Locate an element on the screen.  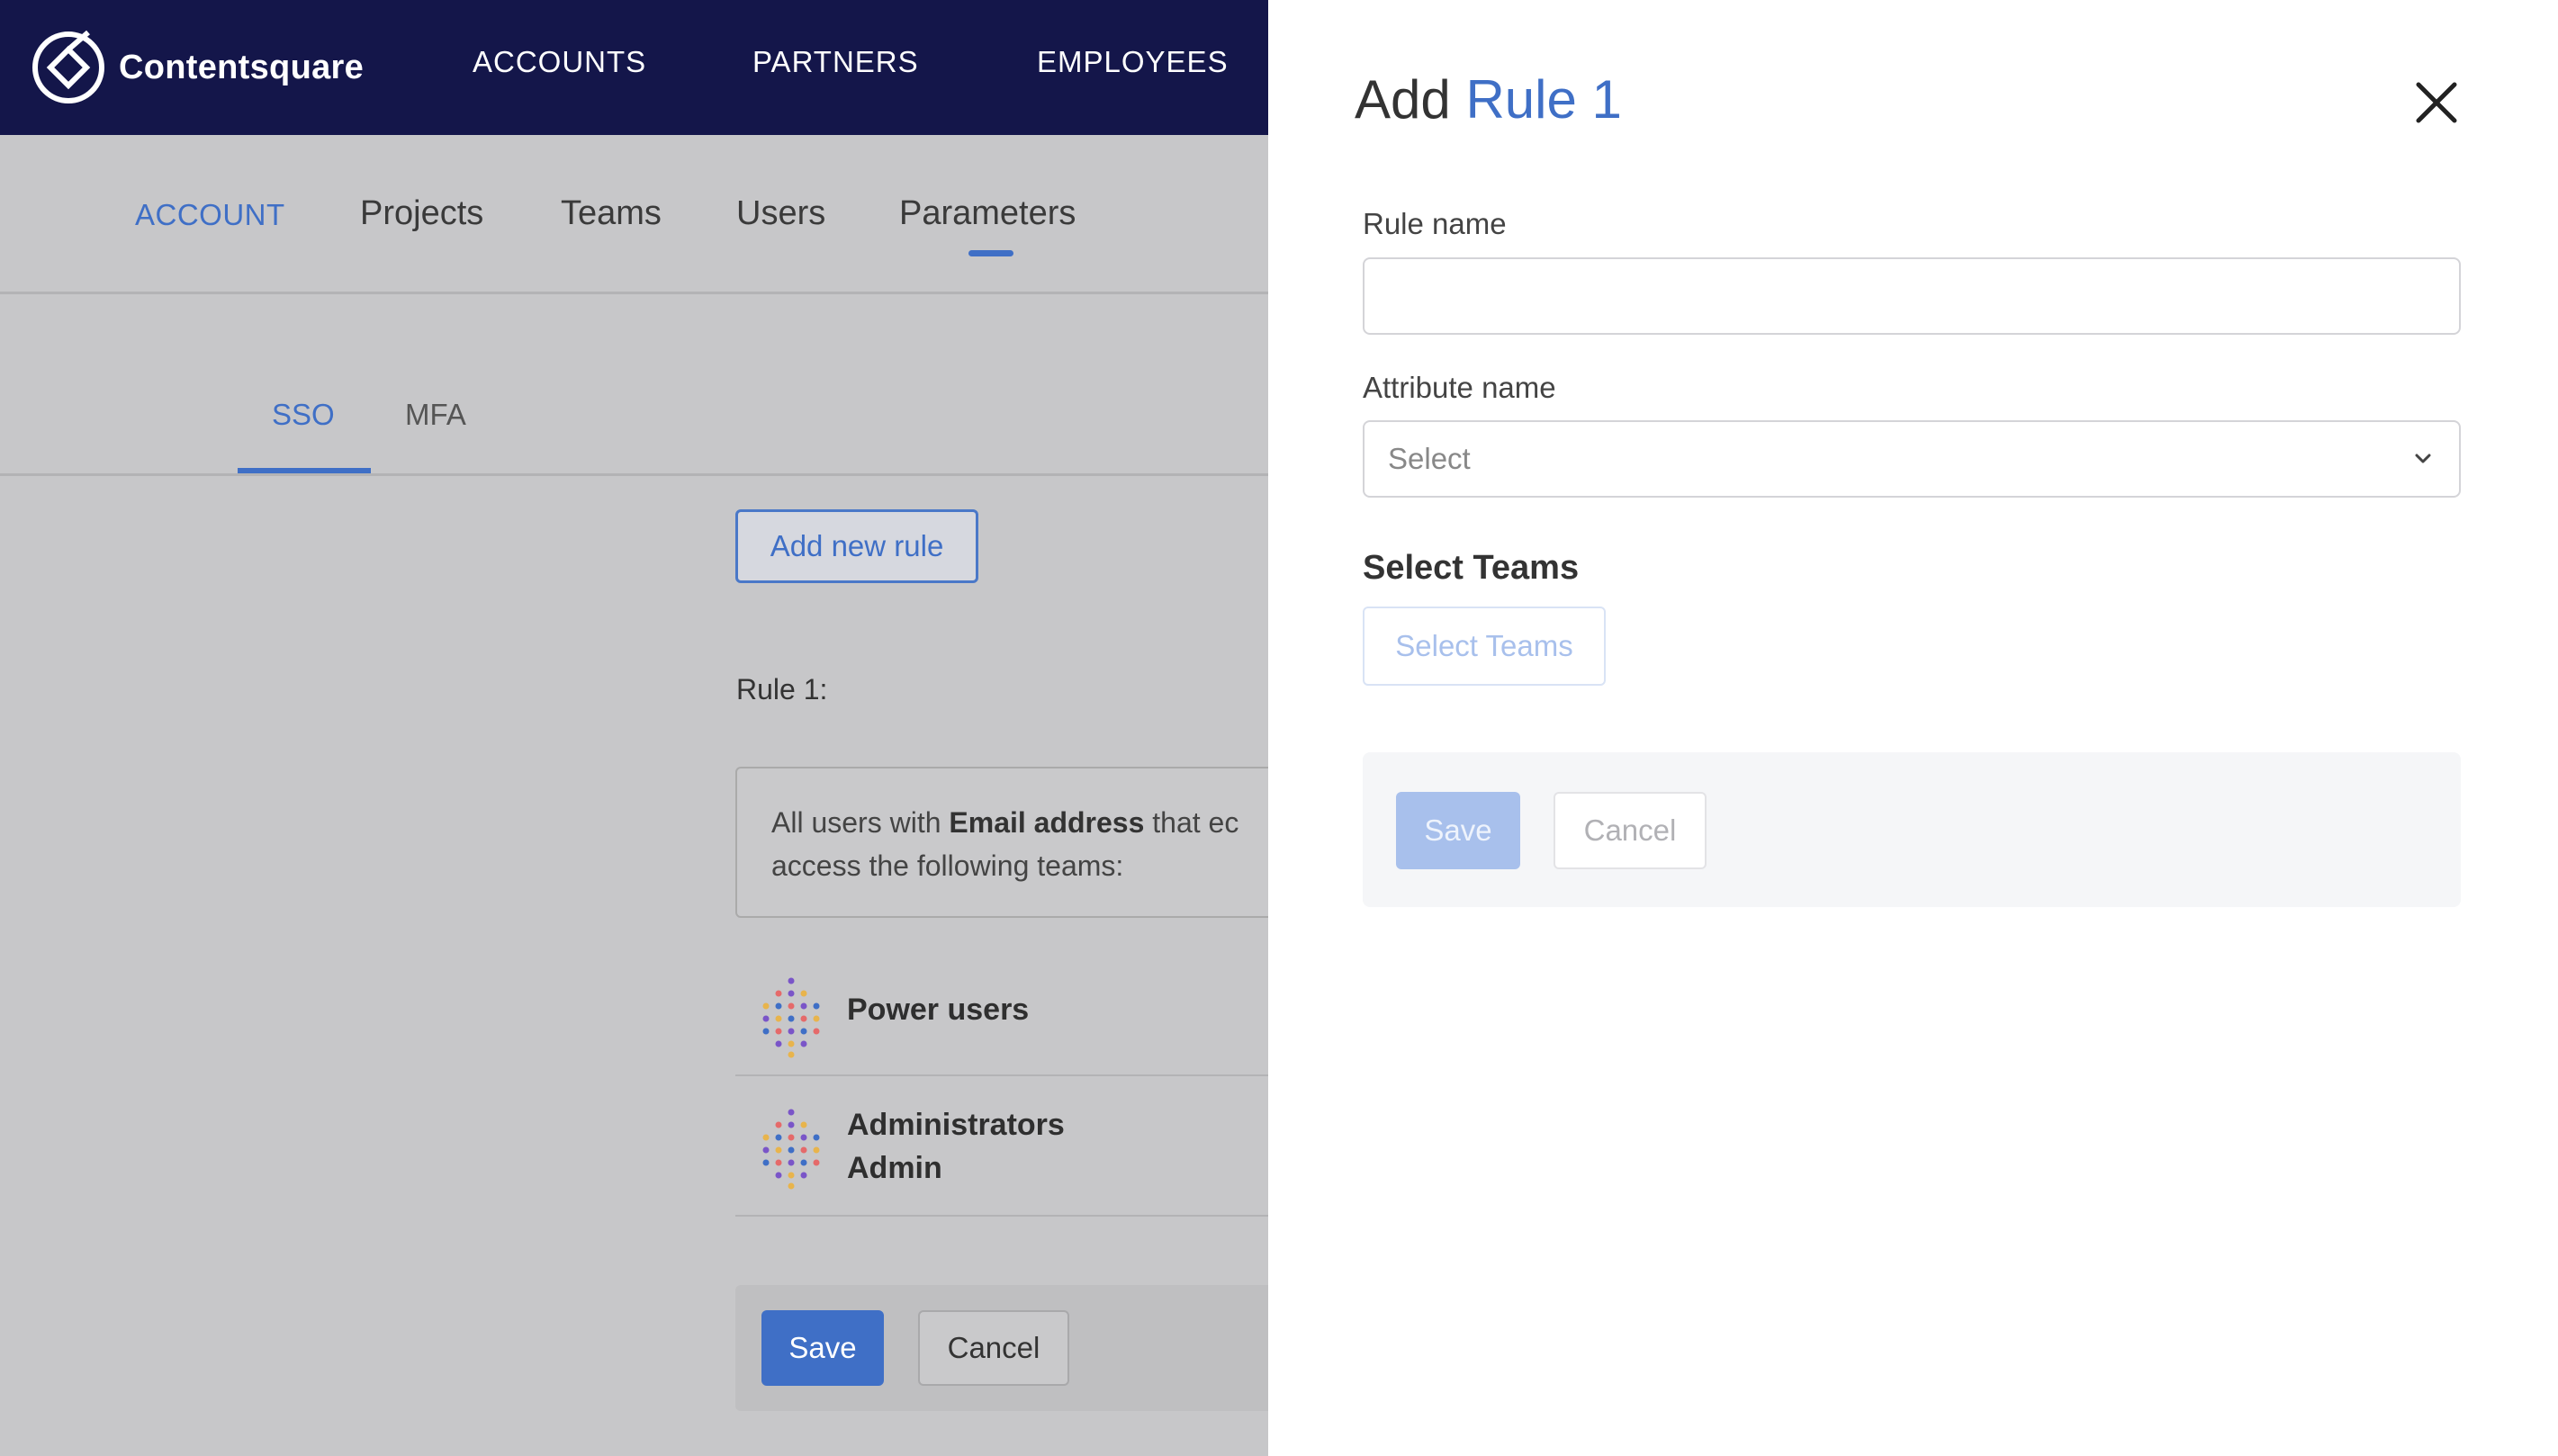
rule-label: Rule 1: is located at coordinates (782, 689).